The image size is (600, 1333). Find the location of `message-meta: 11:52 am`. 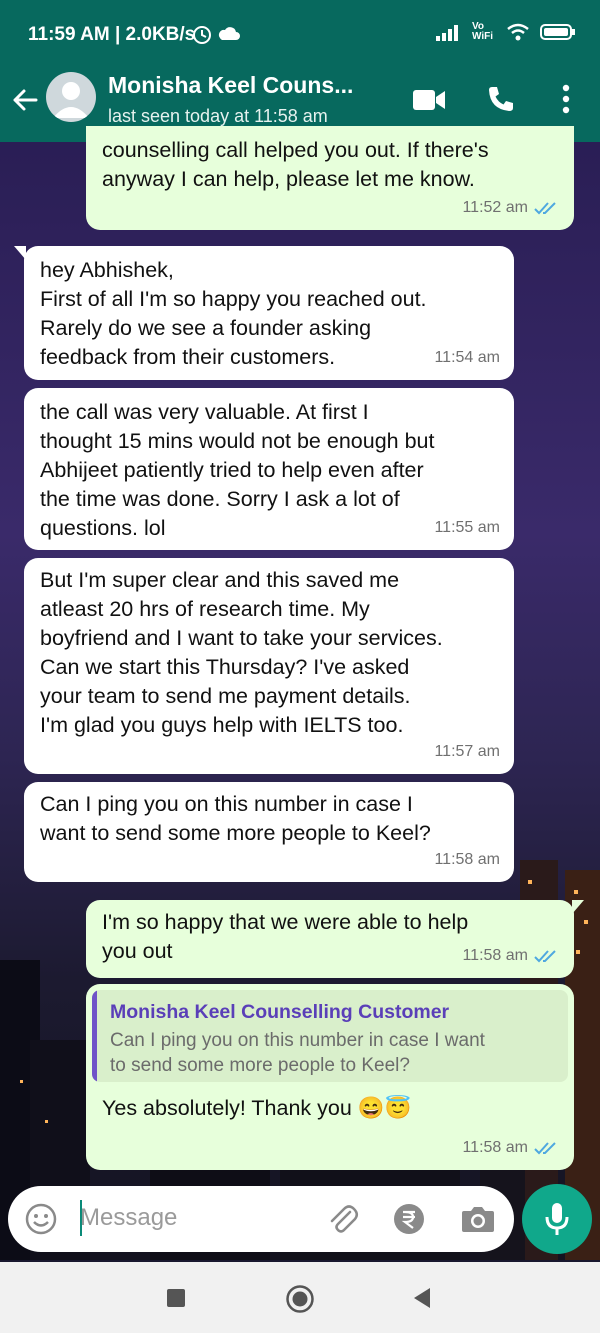

message-meta: 11:52 am is located at coordinates (511, 207).